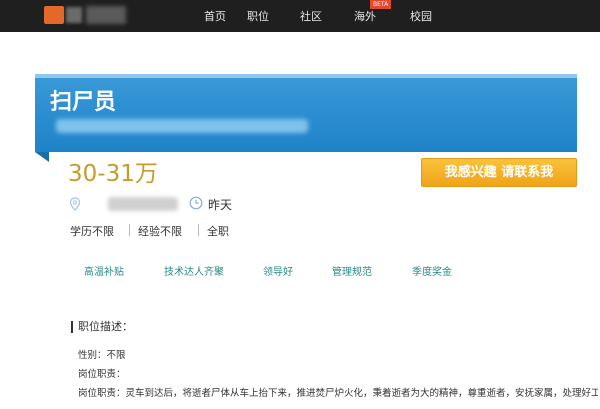 This screenshot has height=409, width=600. Describe the element at coordinates (75, 204) in the screenshot. I see `location-pin-icon` at that location.